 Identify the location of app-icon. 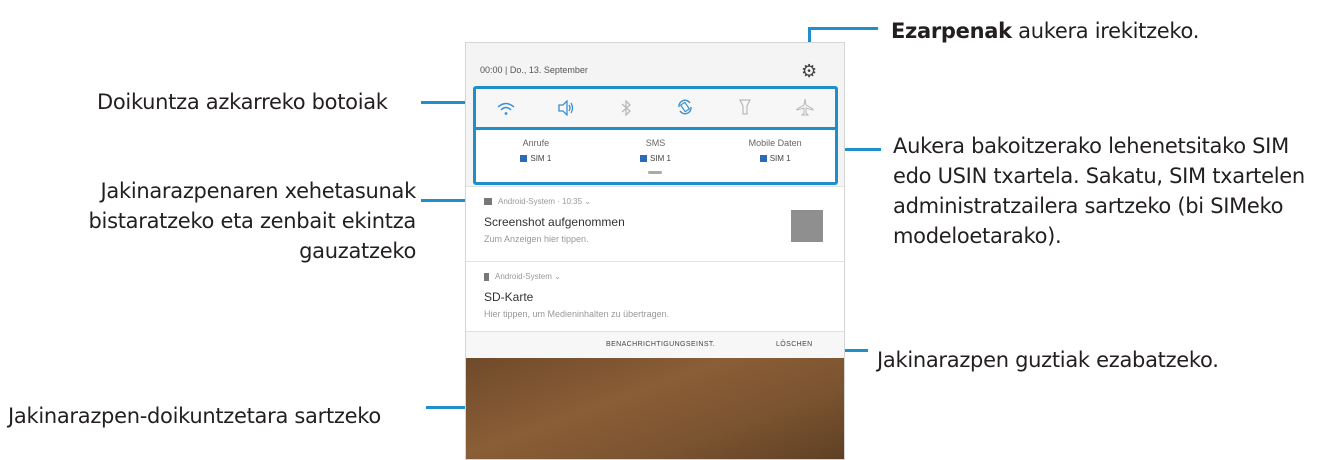
(488, 202).